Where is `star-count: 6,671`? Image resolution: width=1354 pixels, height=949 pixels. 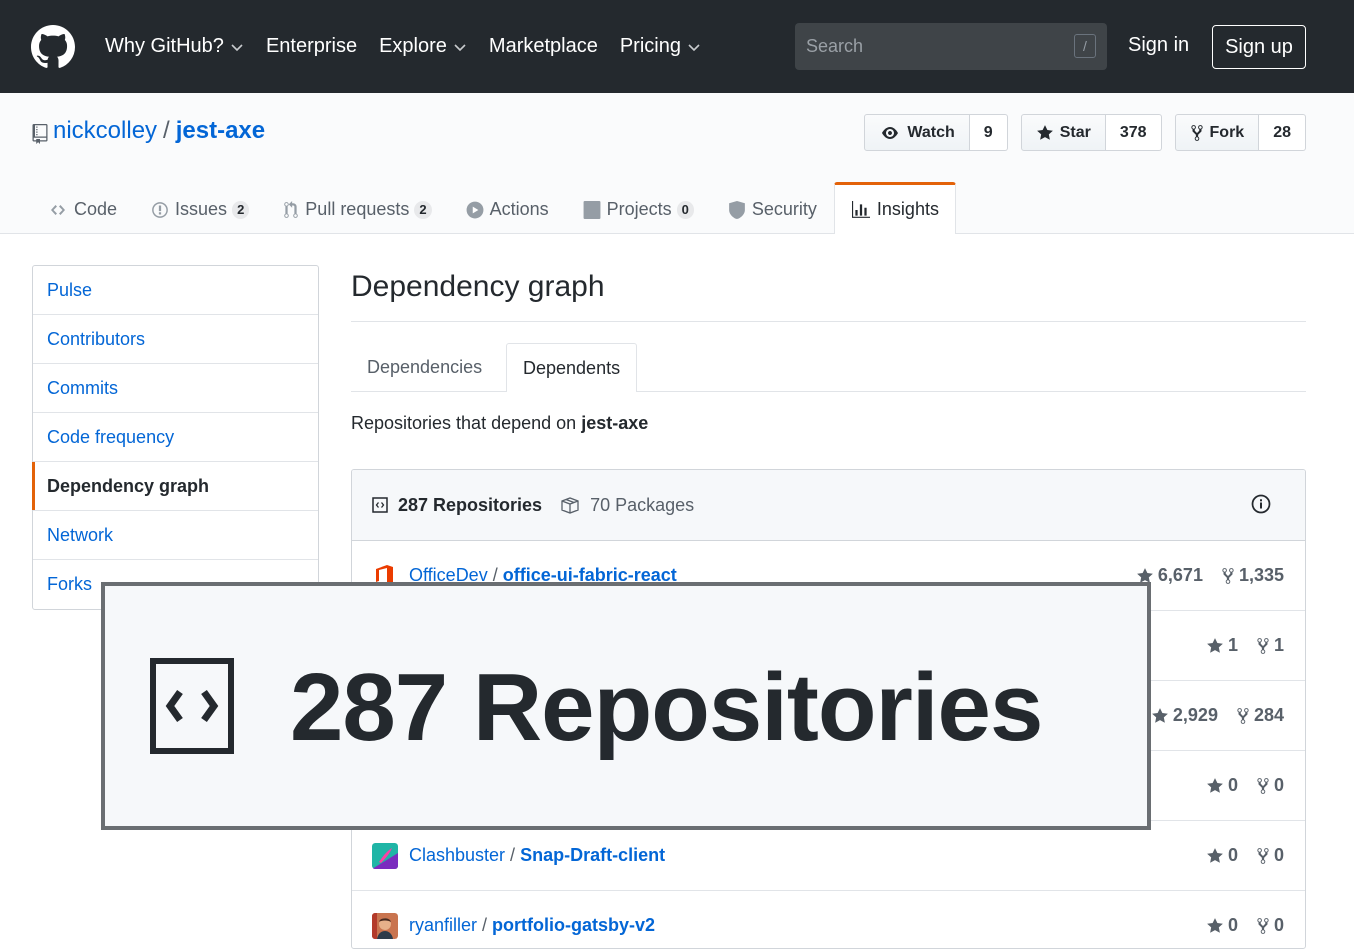
star-count: 6,671 is located at coordinates (1180, 575).